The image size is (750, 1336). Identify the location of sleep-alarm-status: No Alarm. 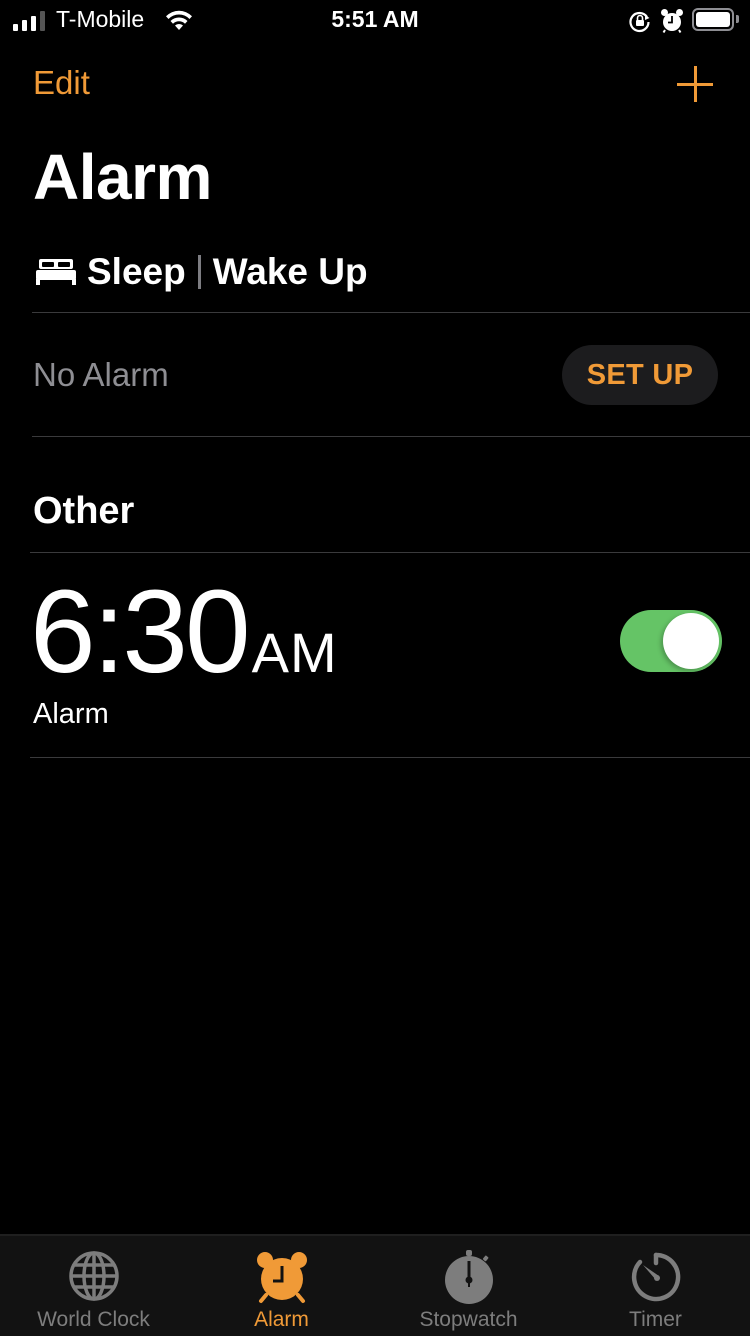
(101, 374).